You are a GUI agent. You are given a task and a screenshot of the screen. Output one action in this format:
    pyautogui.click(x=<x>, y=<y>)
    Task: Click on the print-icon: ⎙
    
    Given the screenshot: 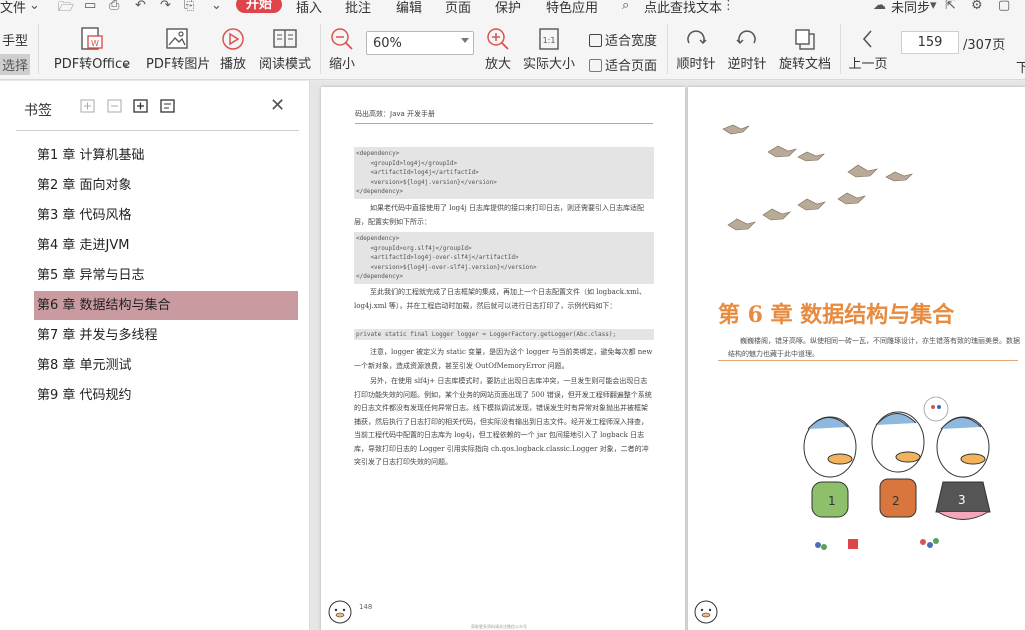 What is the action you would take?
    pyautogui.click(x=114, y=6)
    